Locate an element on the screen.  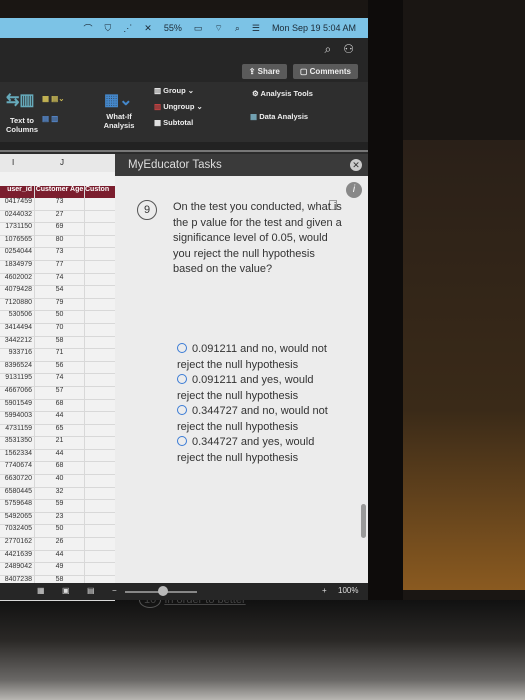
table-row: 0417459 73 is located at coordinates (57, 204).